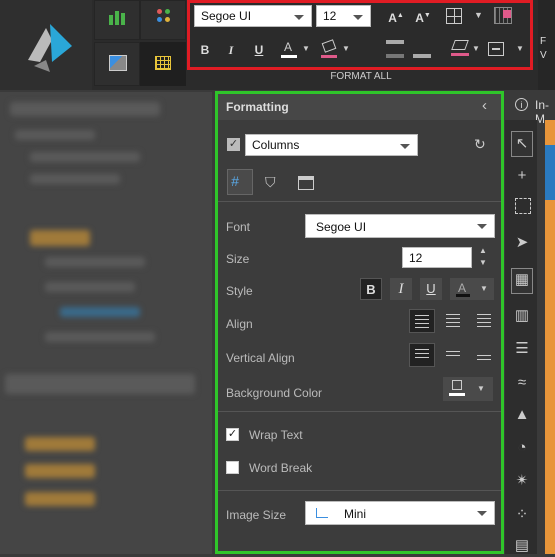  I want to click on app-logo, so click(46, 45).